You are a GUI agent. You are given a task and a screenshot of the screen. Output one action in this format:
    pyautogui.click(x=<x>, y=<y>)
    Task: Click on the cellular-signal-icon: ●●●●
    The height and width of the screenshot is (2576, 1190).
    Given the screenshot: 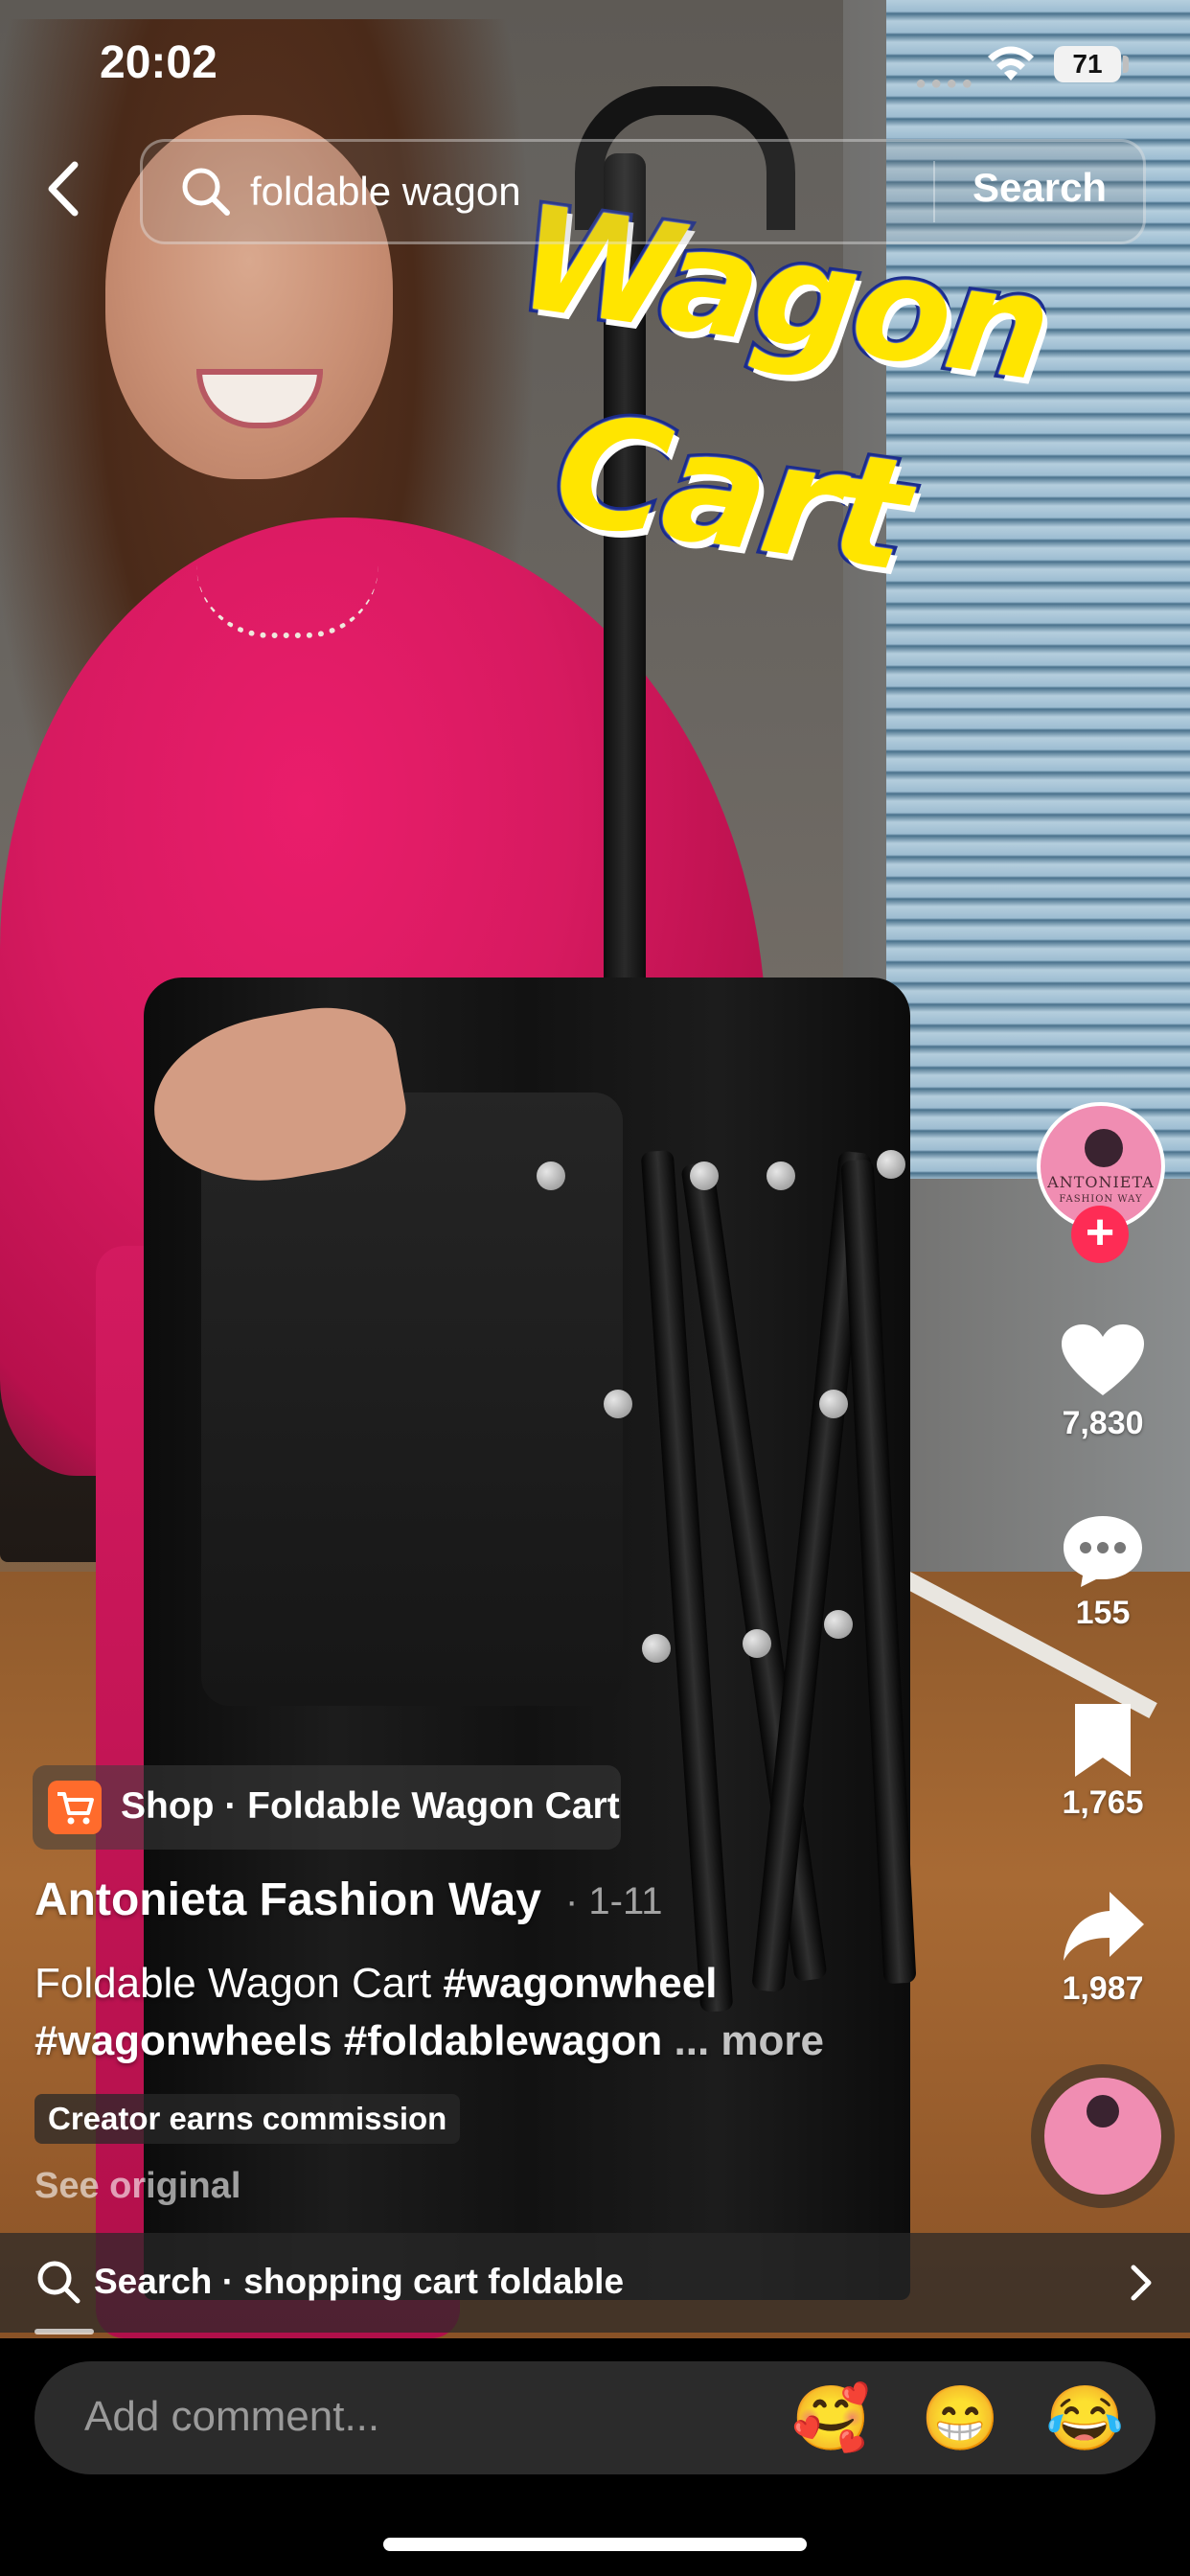 What is the action you would take?
    pyautogui.click(x=946, y=83)
    